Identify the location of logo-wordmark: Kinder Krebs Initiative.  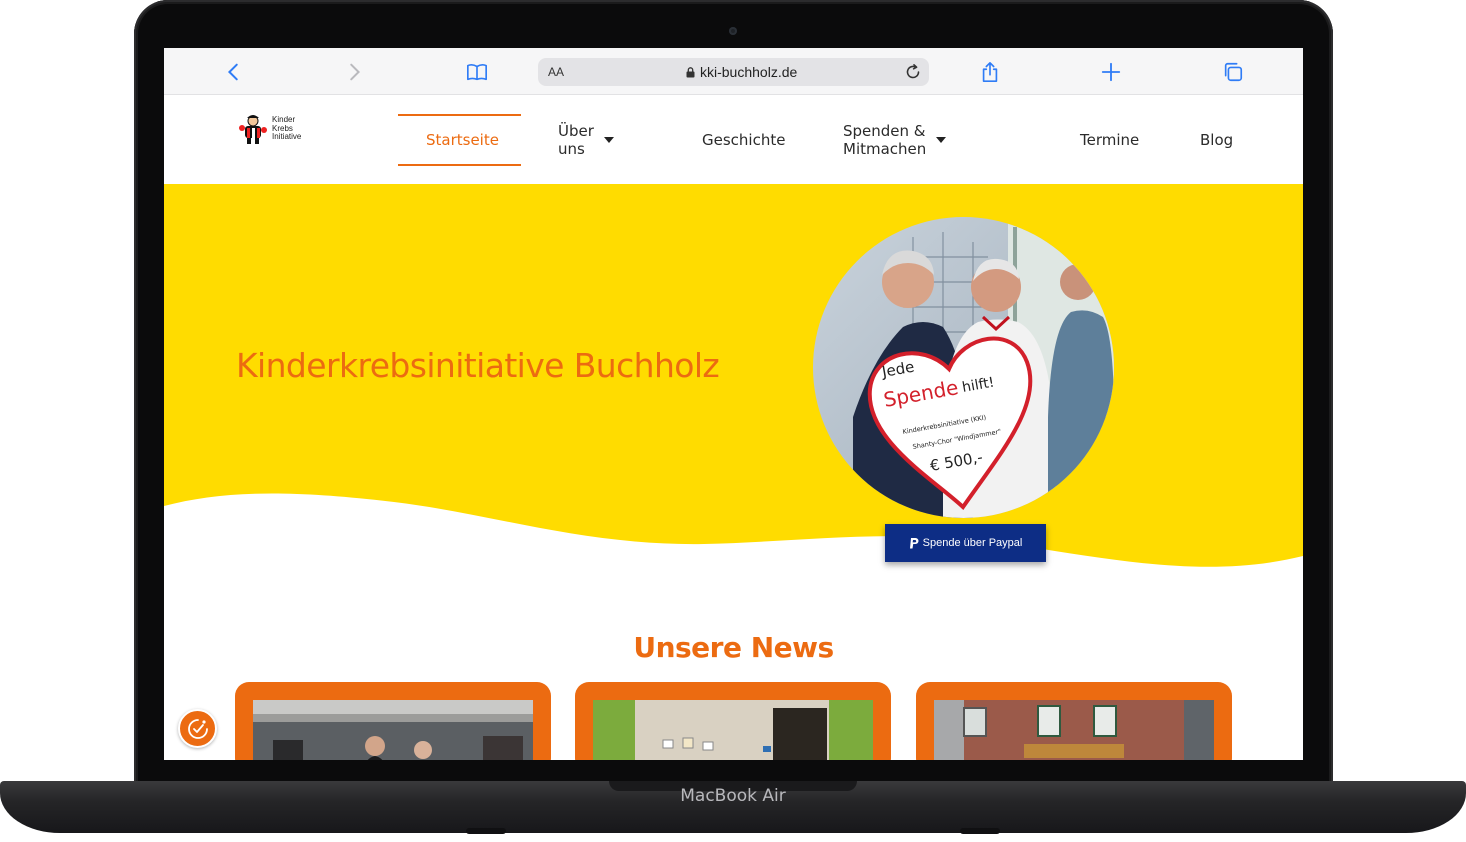
(286, 129).